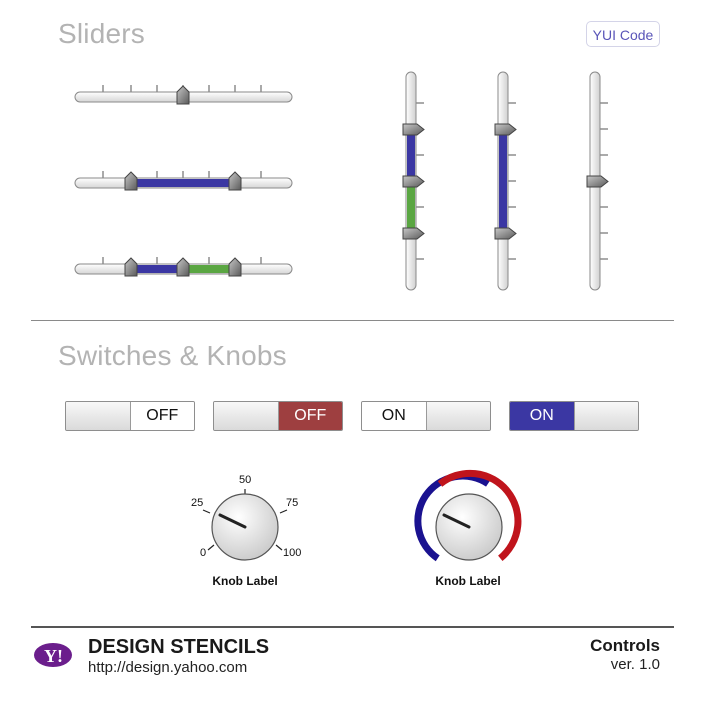 The width and height of the screenshot is (718, 708). Describe the element at coordinates (168, 667) in the screenshot. I see `brand-url: http://design.yahoo.com` at that location.